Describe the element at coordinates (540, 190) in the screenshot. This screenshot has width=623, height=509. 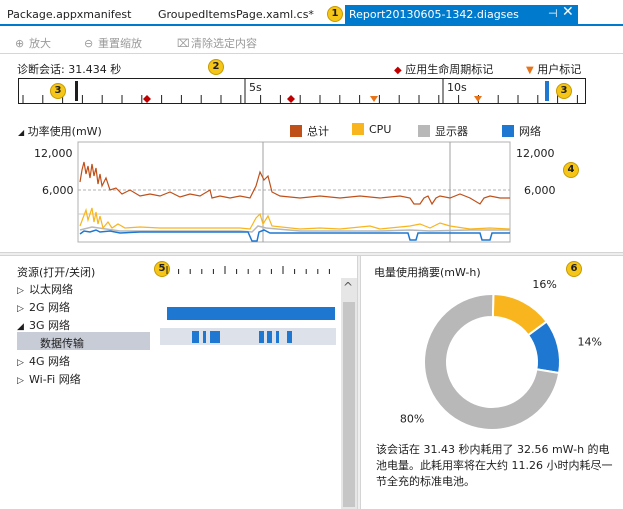
I see `y-tick-right-6000: 6,000` at that location.